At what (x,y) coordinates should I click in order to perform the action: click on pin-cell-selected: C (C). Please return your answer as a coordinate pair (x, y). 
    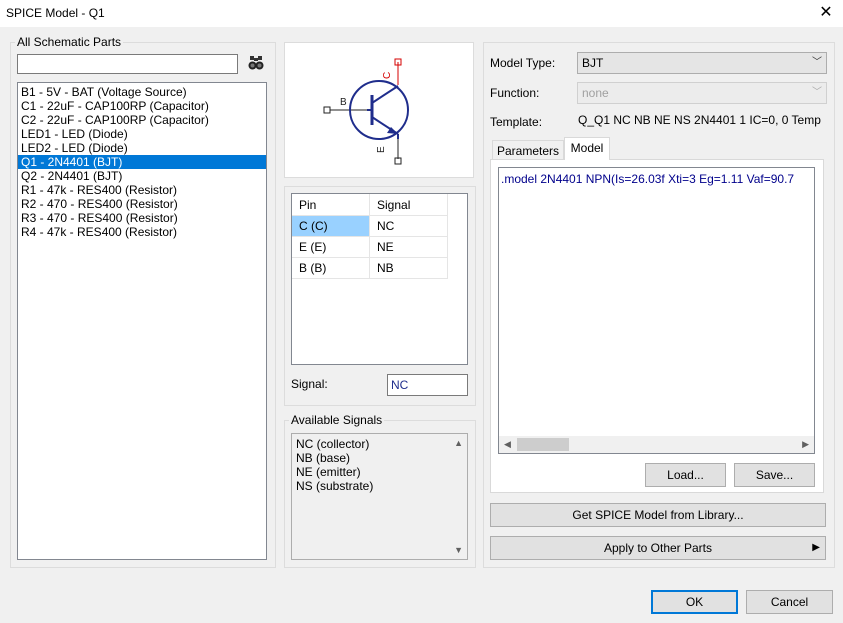
    Looking at the image, I should click on (331, 226).